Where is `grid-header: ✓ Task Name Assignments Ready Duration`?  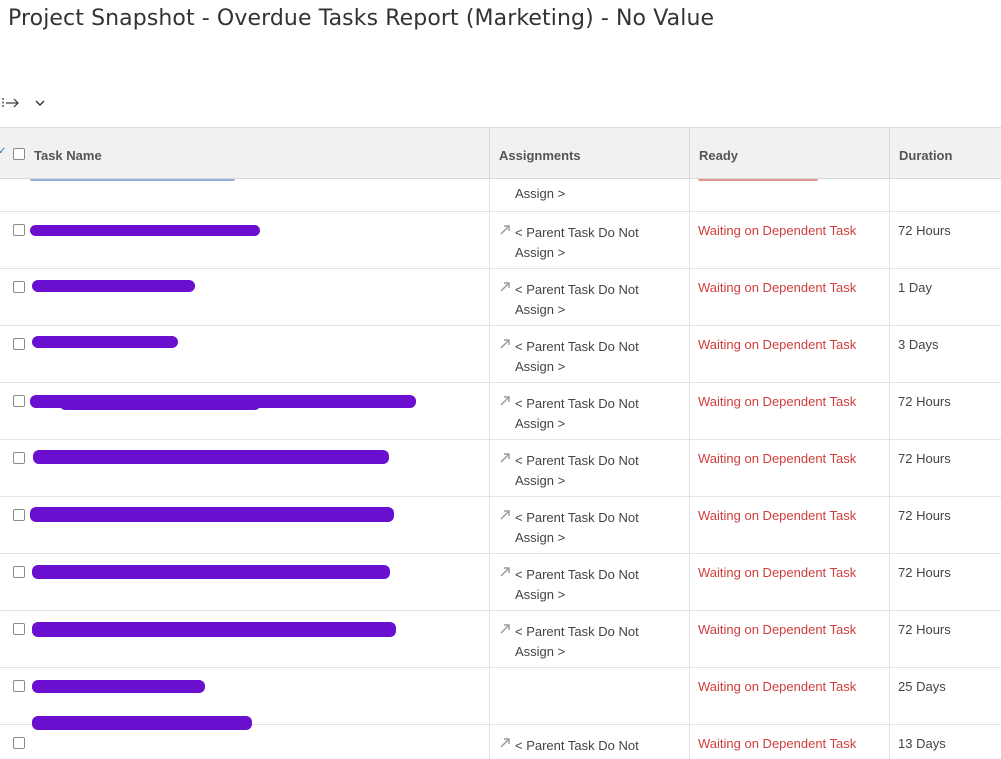
grid-header: ✓ Task Name Assignments Ready Duration is located at coordinates (500, 153).